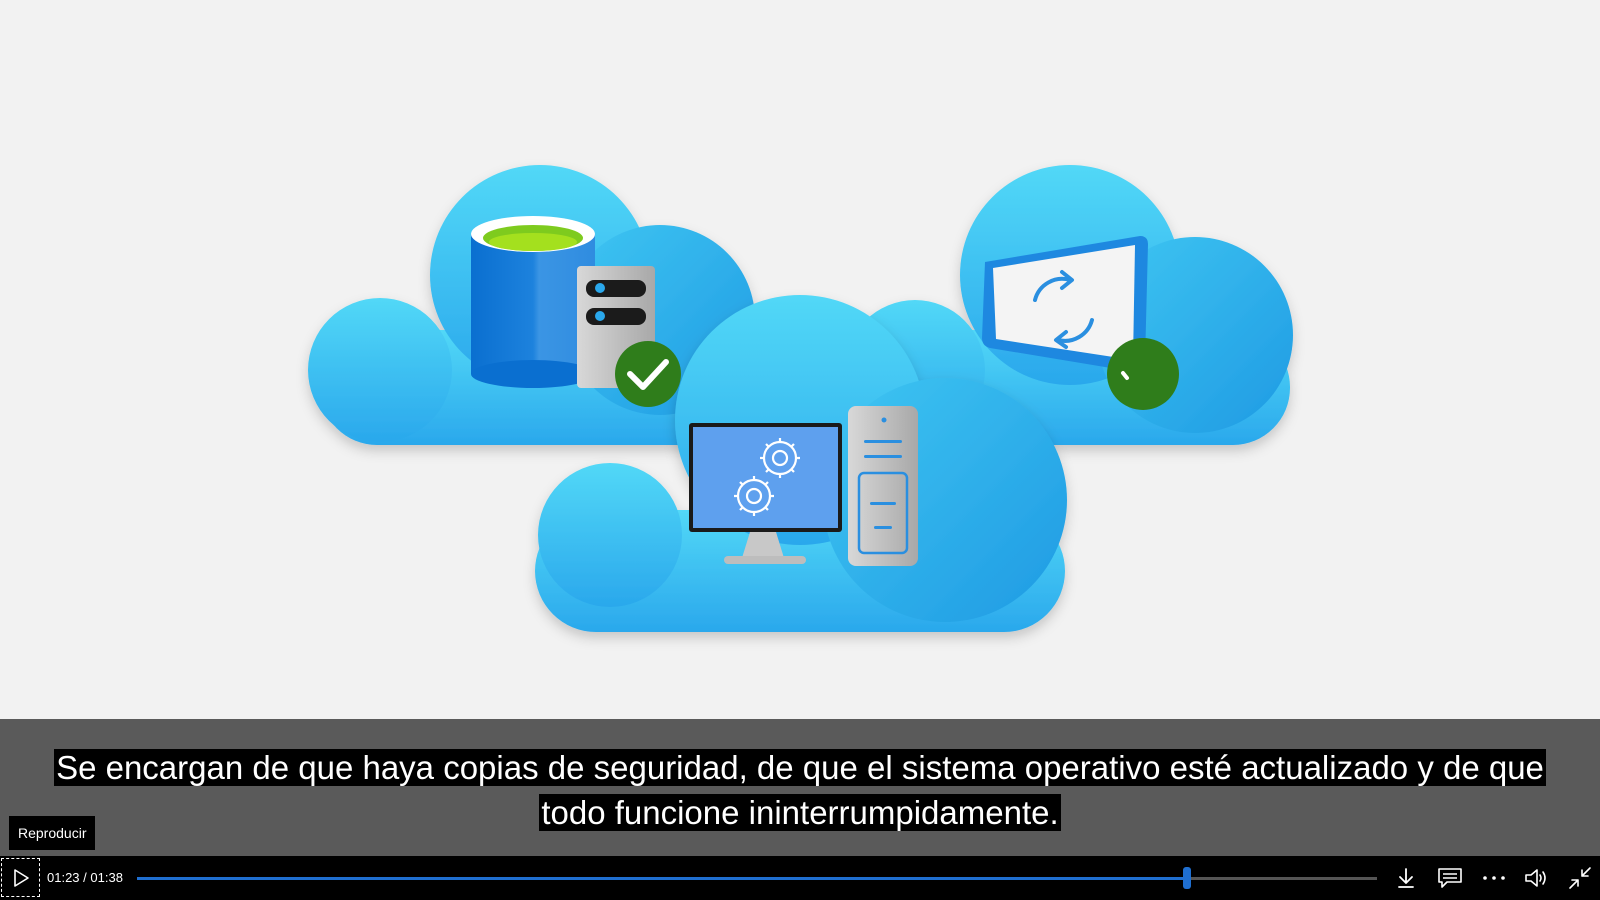 Image resolution: width=1600 pixels, height=900 pixels. I want to click on total-time: 01:38, so click(106, 877).